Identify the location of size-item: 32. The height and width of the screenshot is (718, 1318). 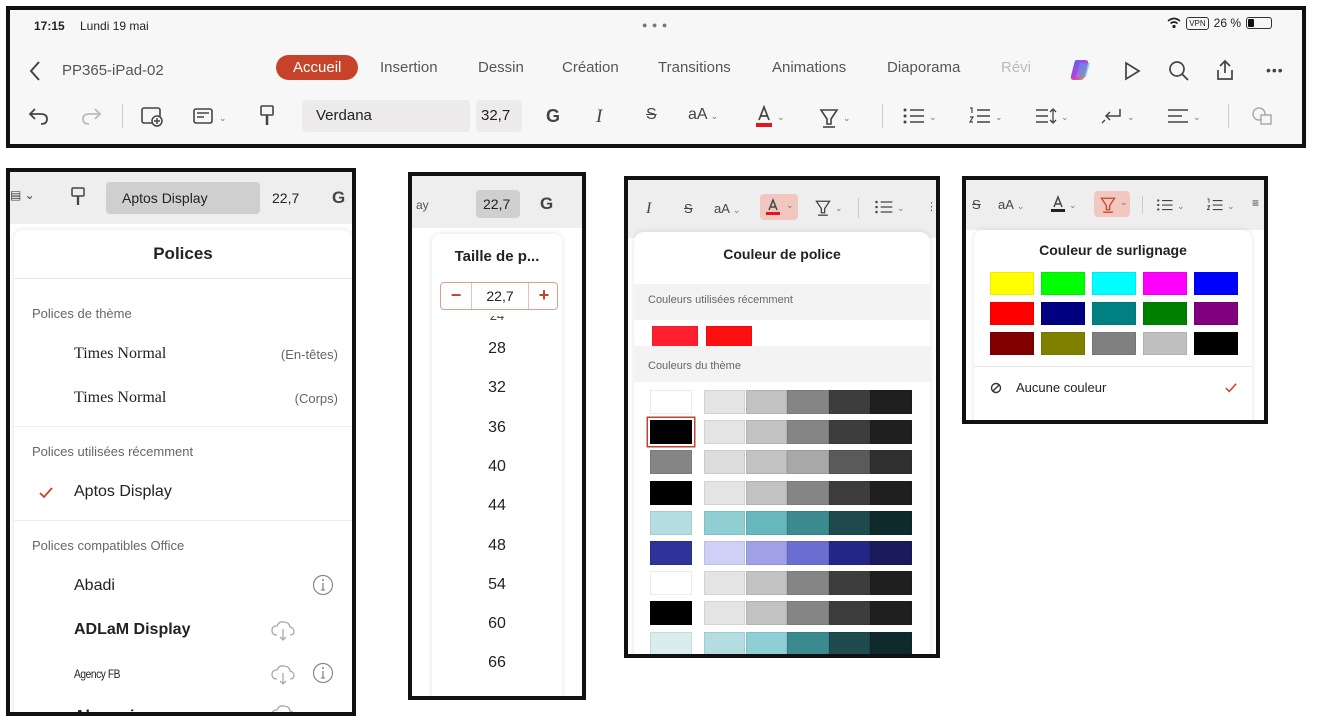
(497, 388).